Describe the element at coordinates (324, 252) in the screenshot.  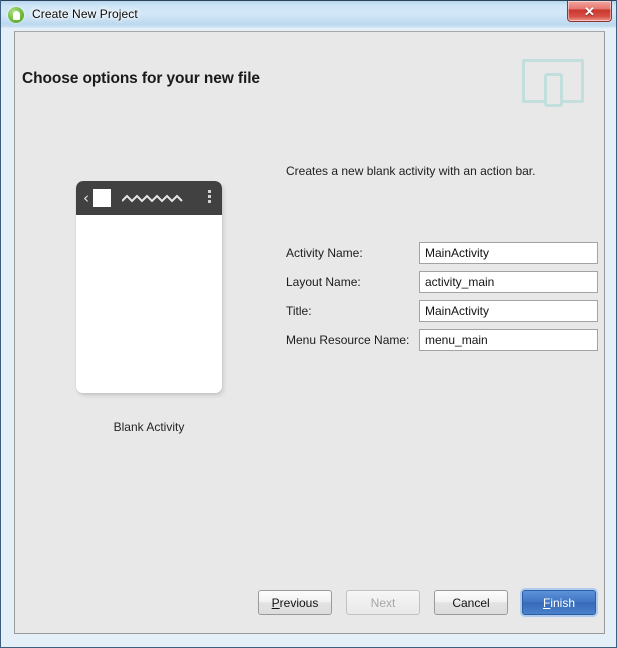
I see `activity-name-label: Activity Name:` at that location.